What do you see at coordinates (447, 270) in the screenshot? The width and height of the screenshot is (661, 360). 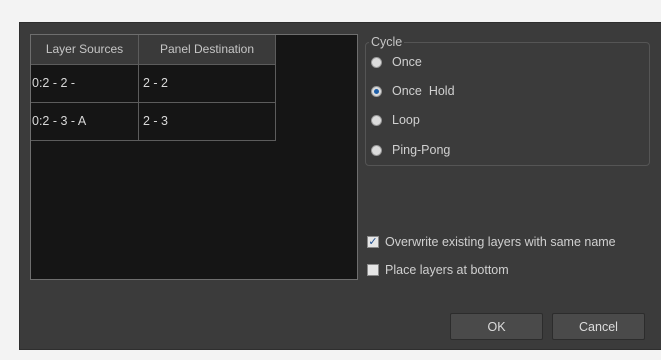 I see `place-layers-bottom-label: Place layers at bottom` at bounding box center [447, 270].